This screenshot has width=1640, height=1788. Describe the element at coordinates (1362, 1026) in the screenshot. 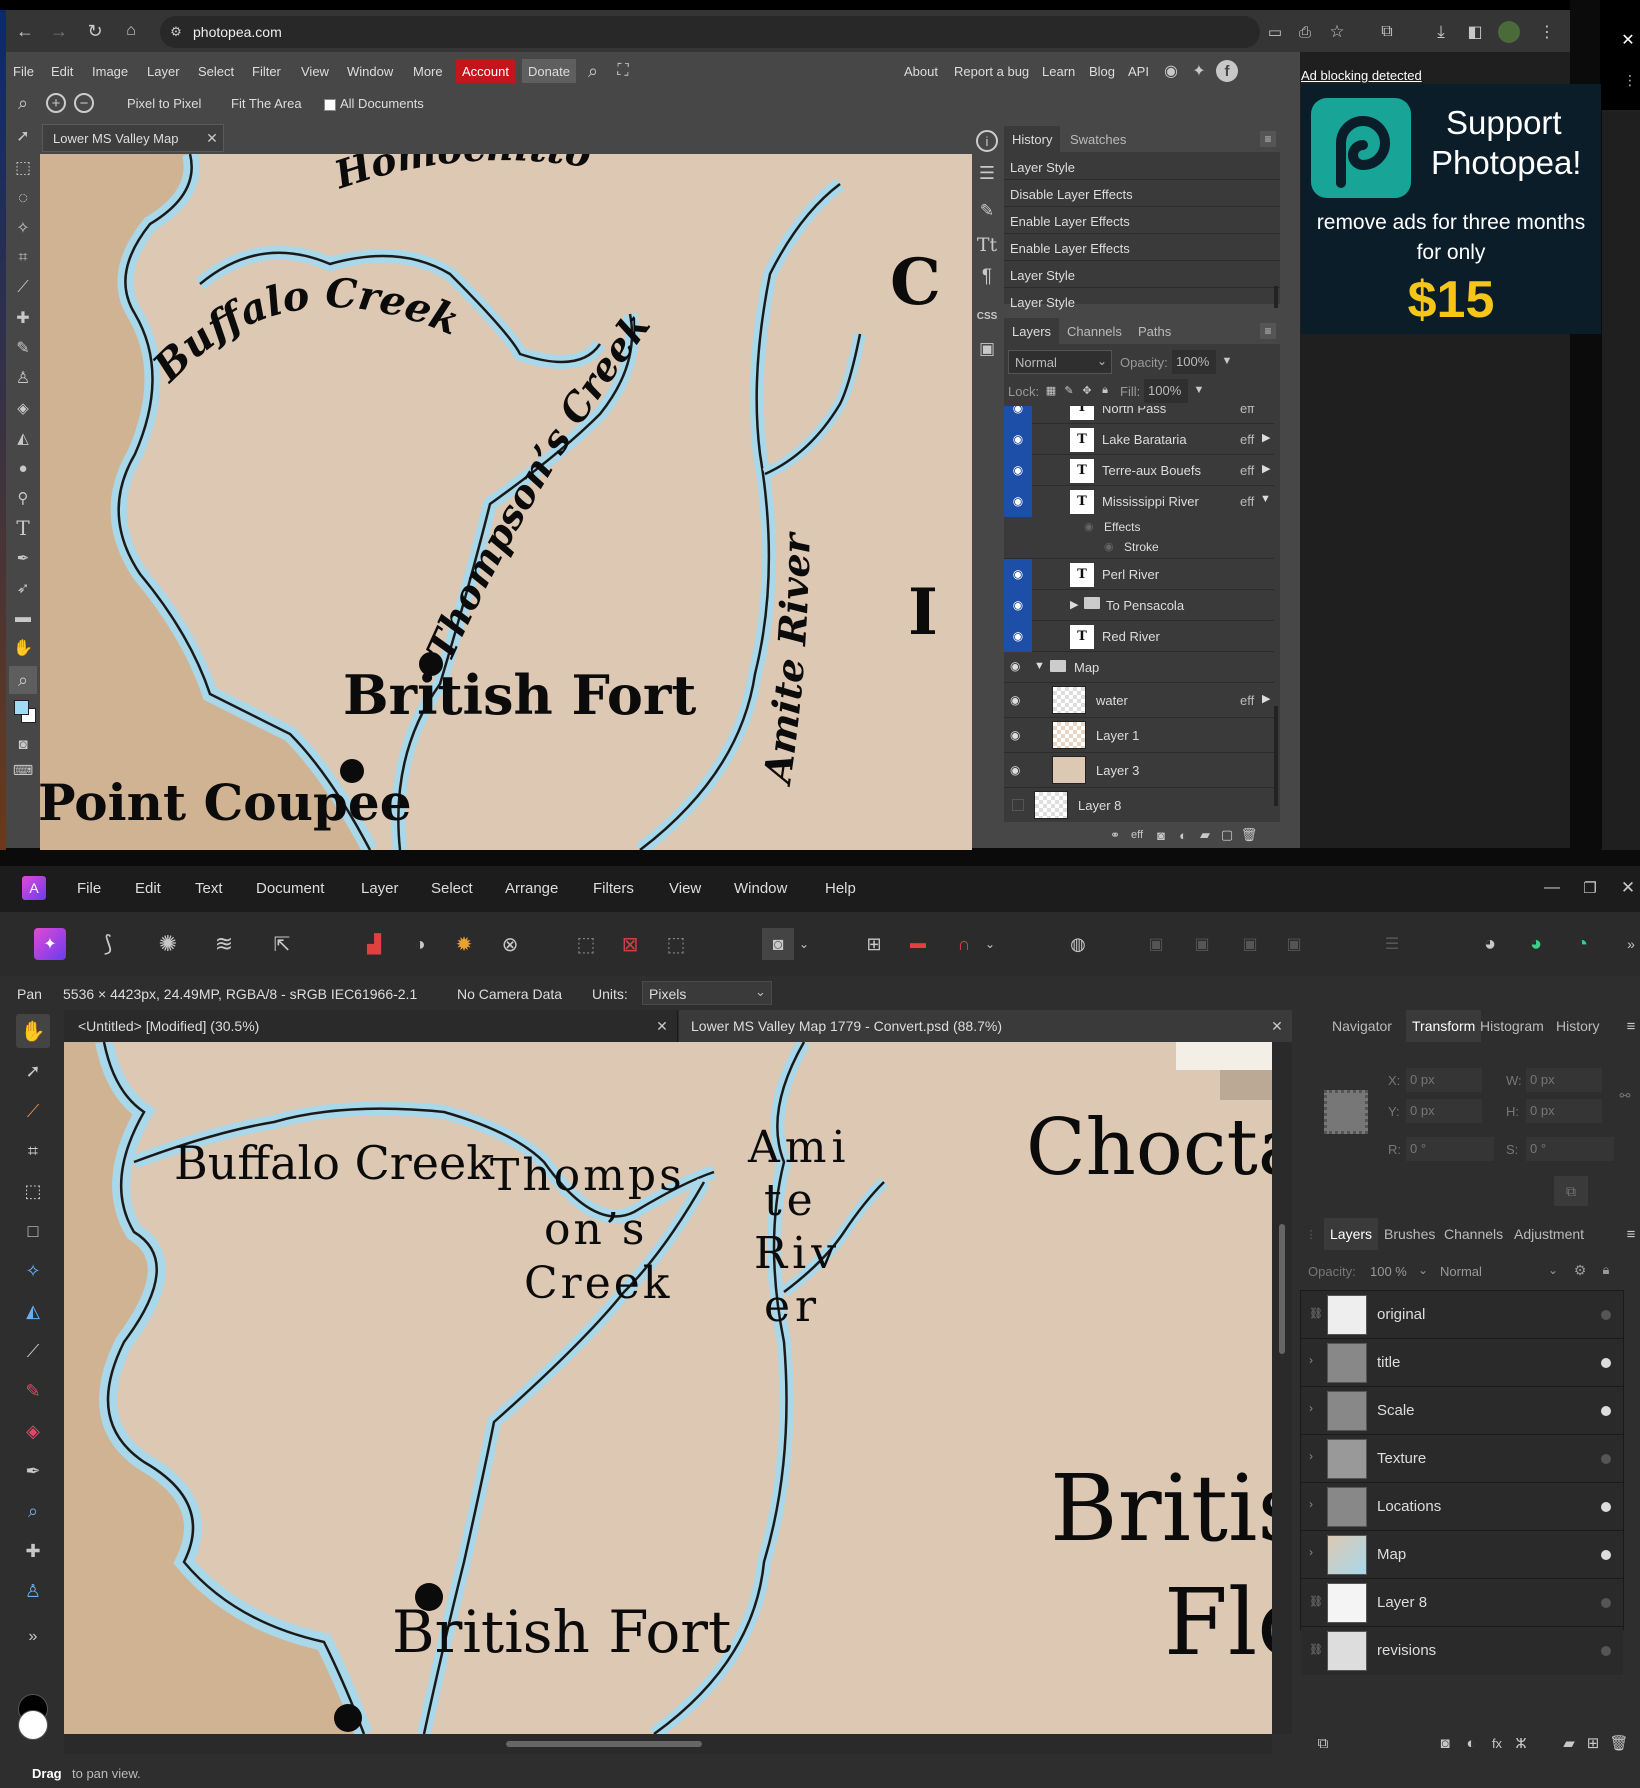

I see `tab-navigator: Navigator` at that location.